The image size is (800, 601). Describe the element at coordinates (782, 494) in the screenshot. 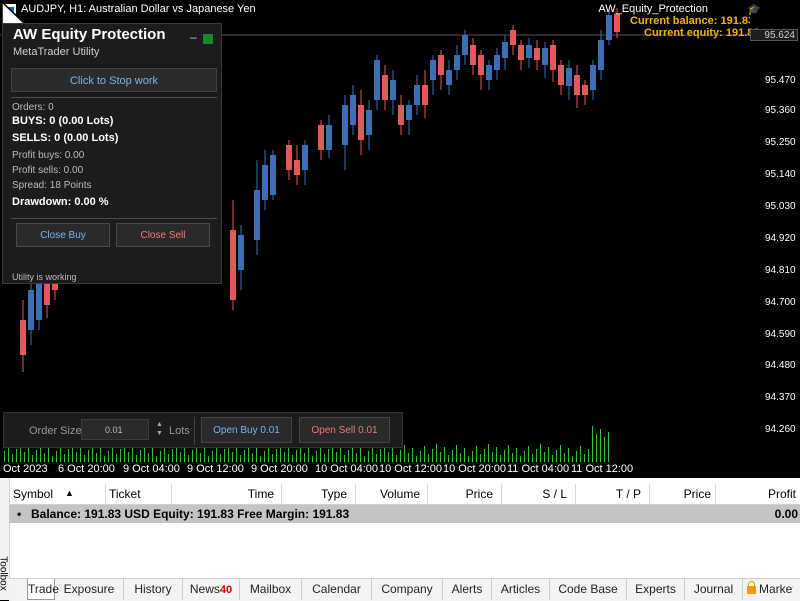

I see `column-header: Profit` at that location.